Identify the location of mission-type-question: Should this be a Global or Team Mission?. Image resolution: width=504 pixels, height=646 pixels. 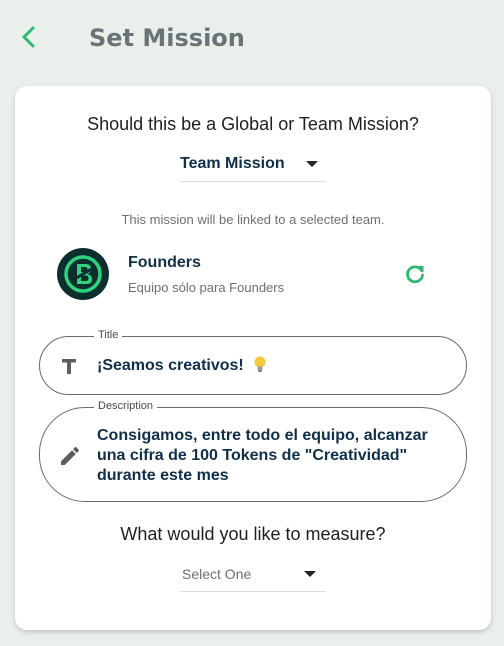
(253, 124).